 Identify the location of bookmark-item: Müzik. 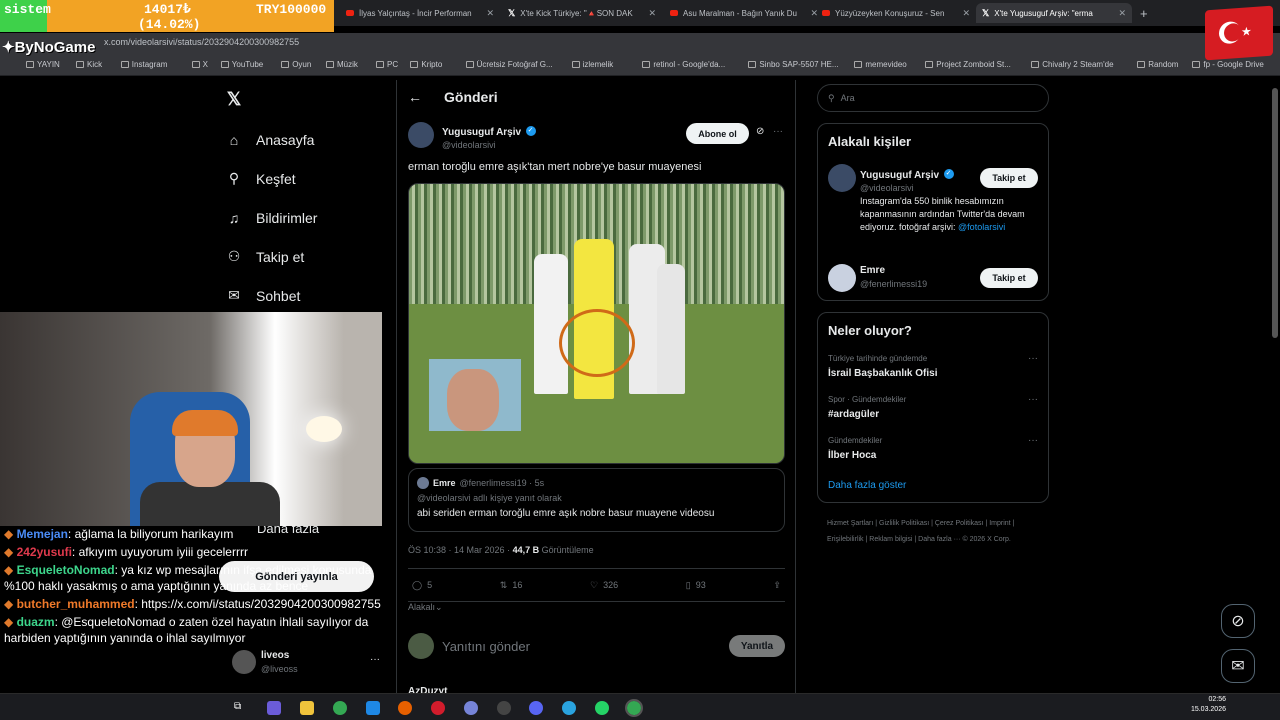
(342, 64).